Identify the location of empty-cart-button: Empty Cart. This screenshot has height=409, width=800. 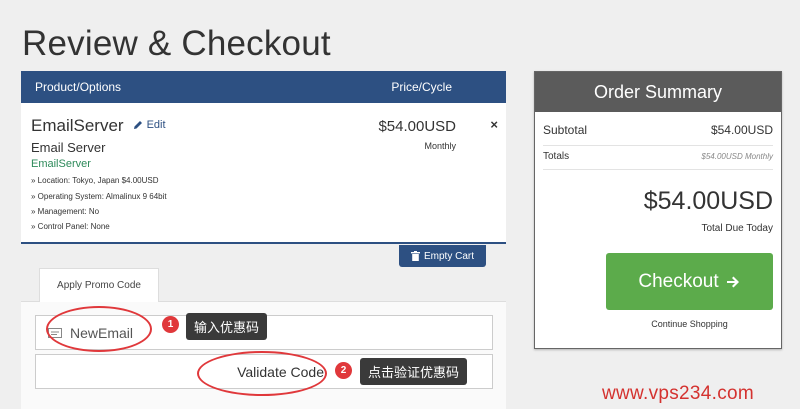
(442, 256).